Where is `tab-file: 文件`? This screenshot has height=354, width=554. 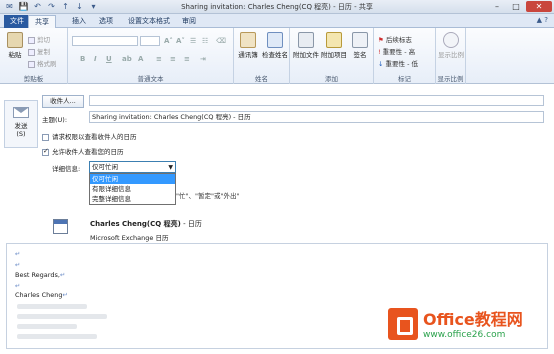
tab-file: 文件 is located at coordinates (17, 21).